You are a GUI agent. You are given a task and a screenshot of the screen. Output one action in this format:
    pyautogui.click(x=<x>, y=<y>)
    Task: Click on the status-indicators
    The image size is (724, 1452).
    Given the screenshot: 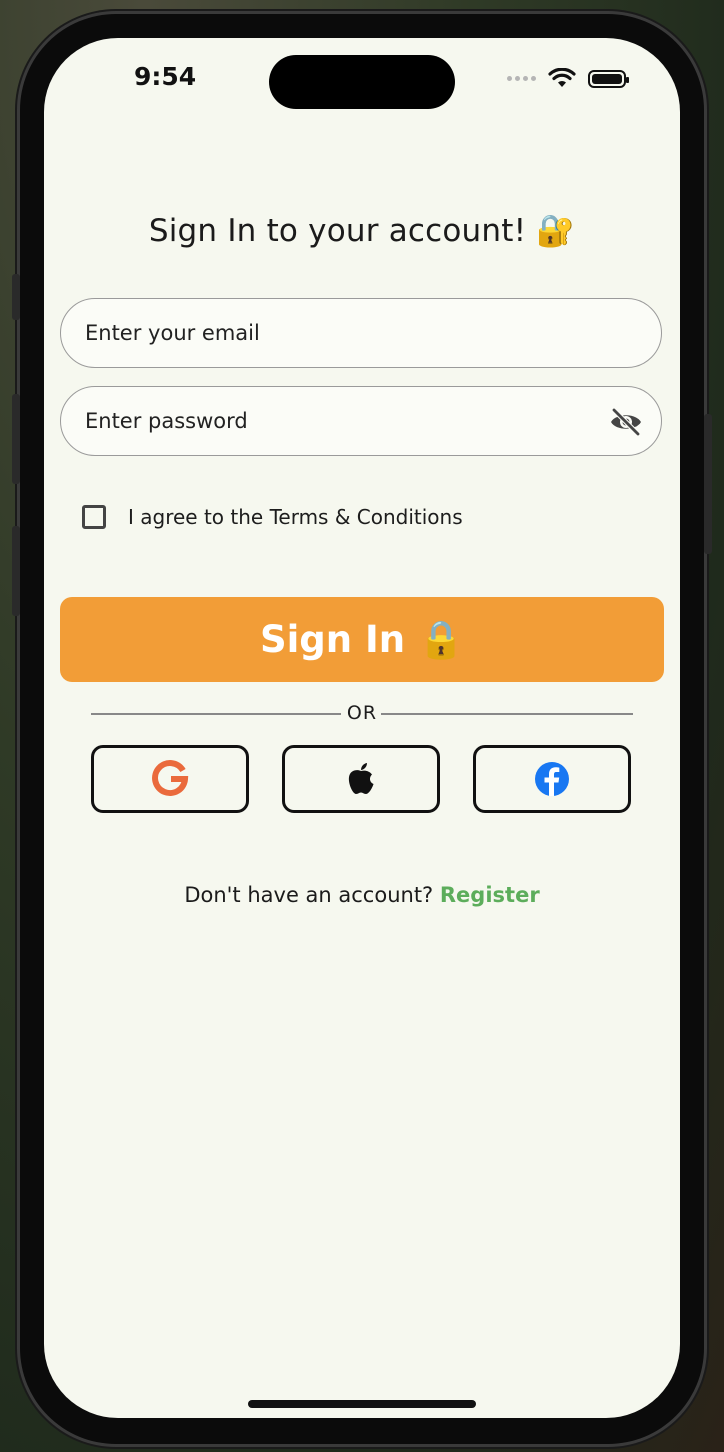 What is the action you would take?
    pyautogui.click(x=568, y=78)
    